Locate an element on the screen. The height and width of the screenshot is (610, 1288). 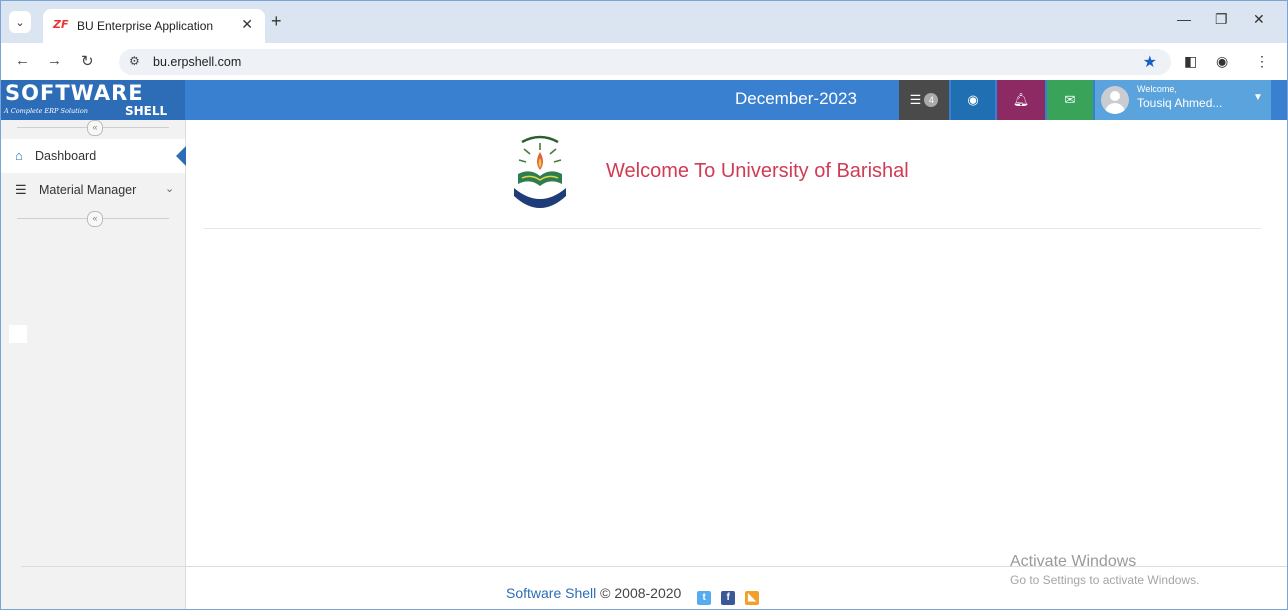
url-text: bu.erpshell.com is located at coordinates (197, 62).